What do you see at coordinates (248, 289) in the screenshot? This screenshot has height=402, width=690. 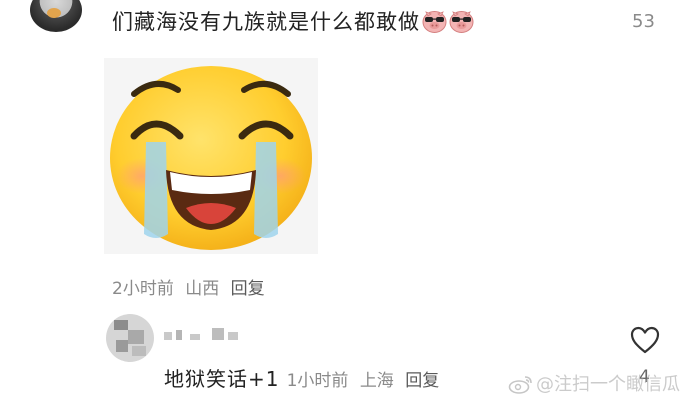 I see `comment-reply-button: 回复` at bounding box center [248, 289].